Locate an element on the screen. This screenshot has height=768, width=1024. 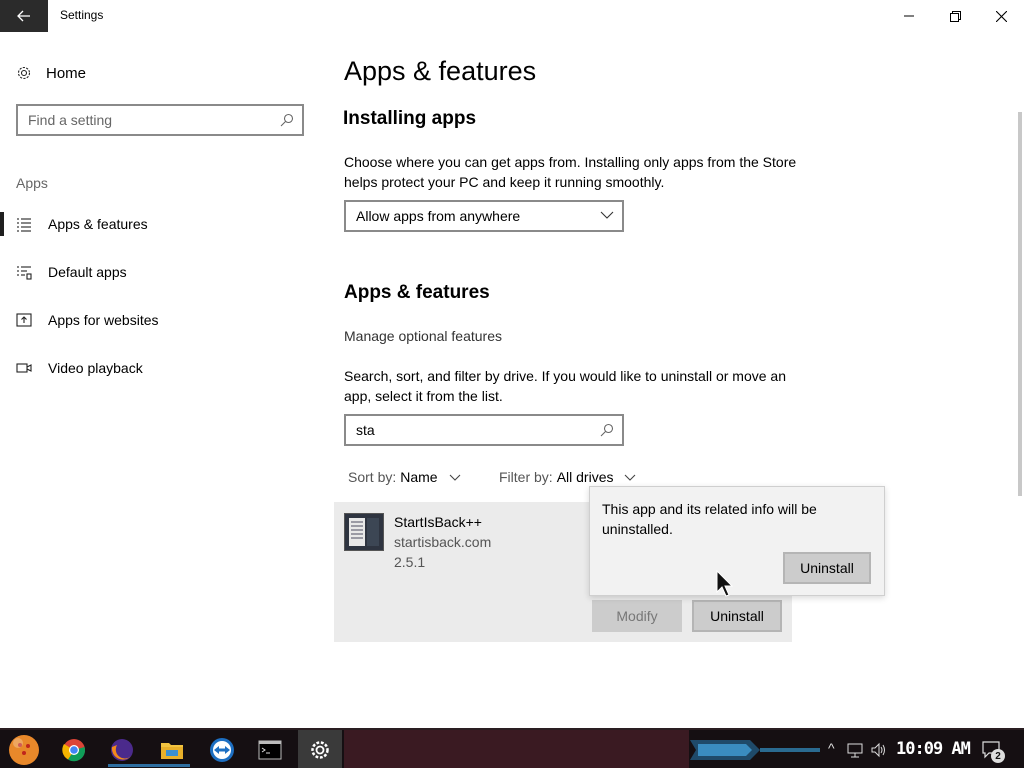
apps-websites-icon is located at coordinates (24, 320).